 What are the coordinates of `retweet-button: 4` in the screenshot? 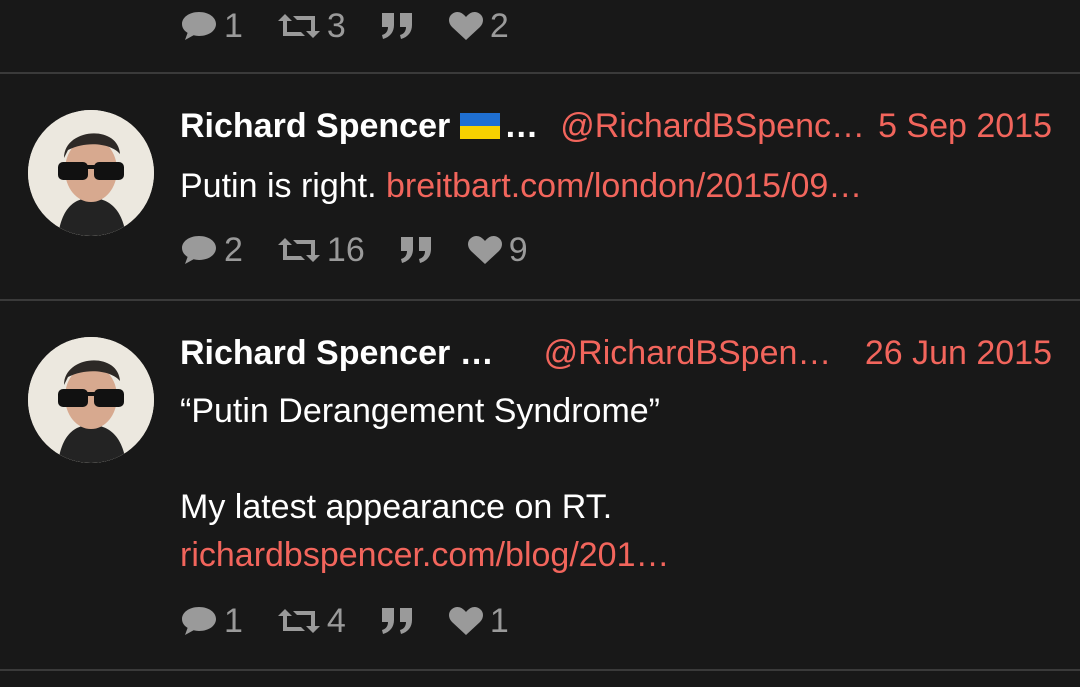 It's located at (311, 621).